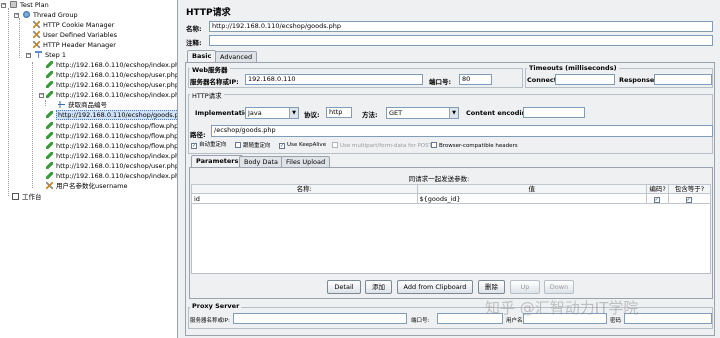 The width and height of the screenshot is (720, 338). I want to click on param-value-cell: ${goods_id}, so click(532, 198).